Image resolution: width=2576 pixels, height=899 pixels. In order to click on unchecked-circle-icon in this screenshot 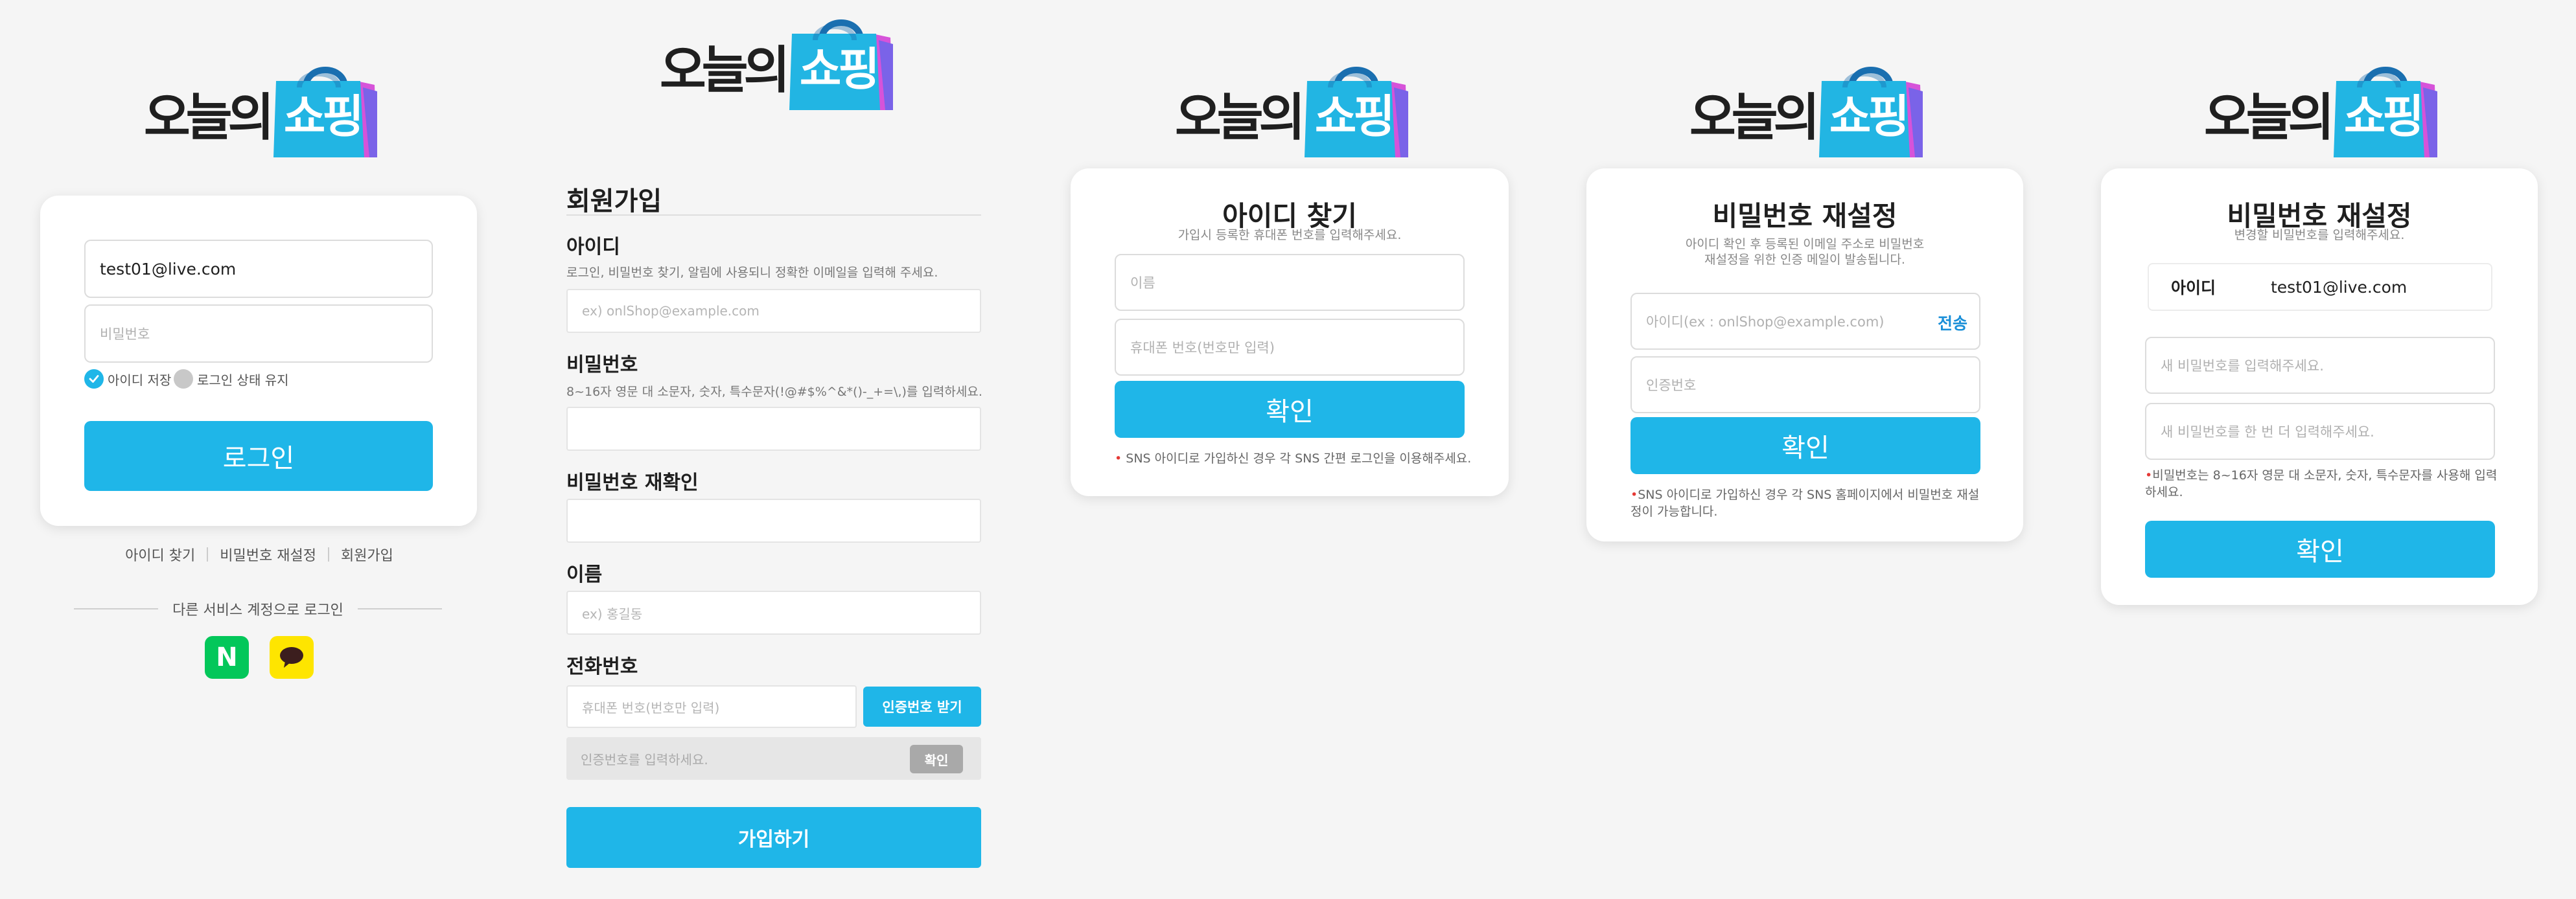, I will do `click(184, 379)`.